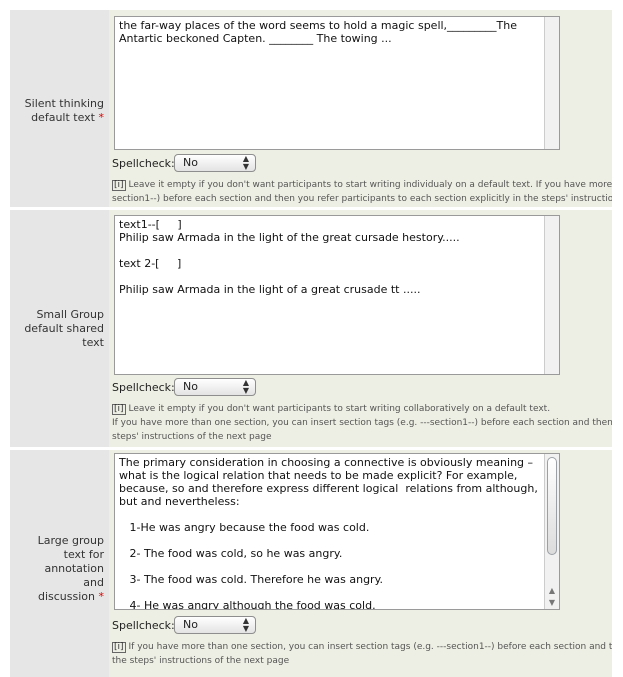  I want to click on arrow-up-icon: ▲, so click(552, 591).